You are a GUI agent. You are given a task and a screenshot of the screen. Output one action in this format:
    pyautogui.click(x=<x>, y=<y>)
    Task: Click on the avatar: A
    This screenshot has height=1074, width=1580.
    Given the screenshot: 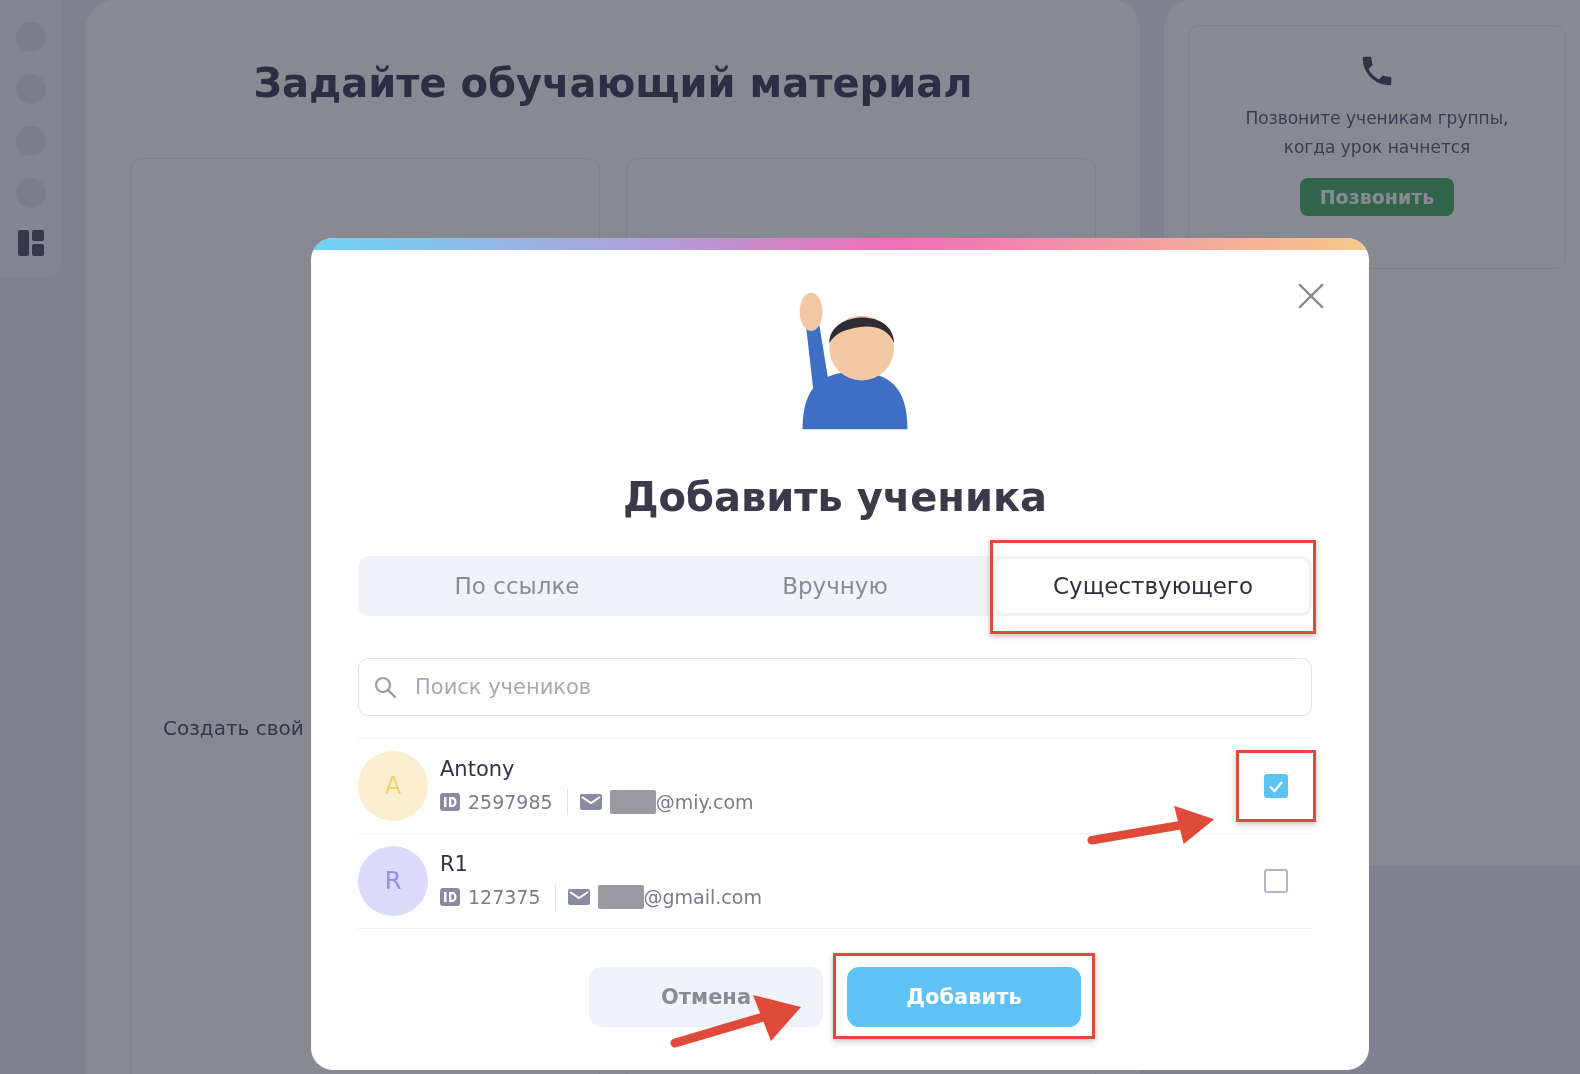 What is the action you would take?
    pyautogui.click(x=393, y=786)
    